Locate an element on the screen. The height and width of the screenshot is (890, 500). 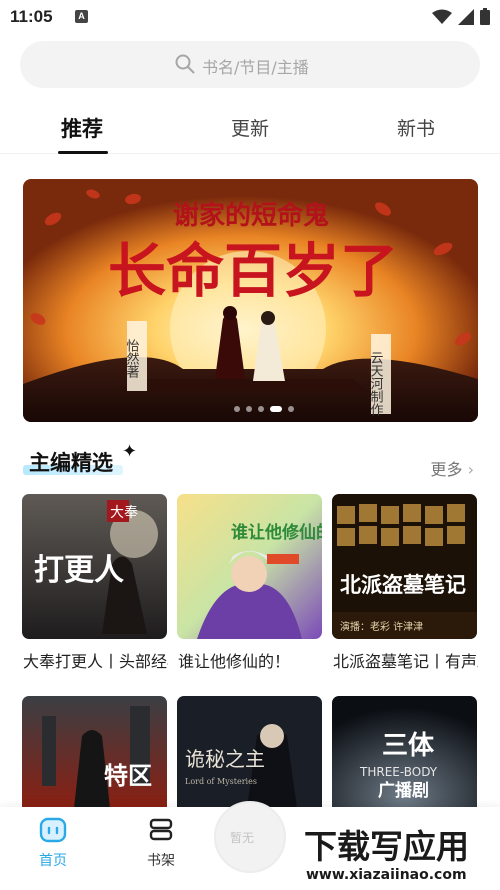
search-icon is located at coordinates (185, 64).